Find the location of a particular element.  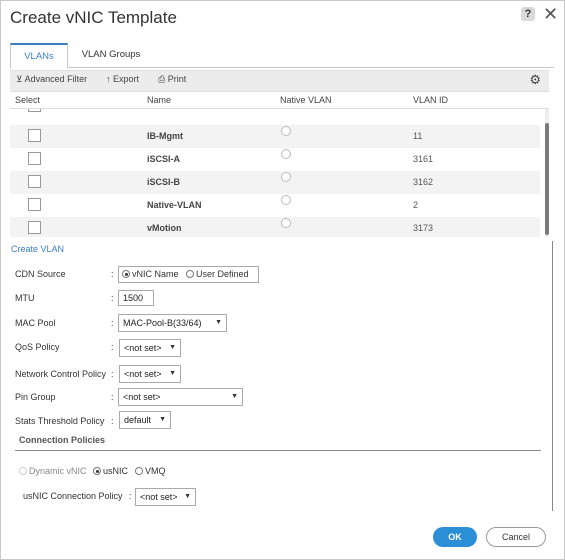

stats-threshold-policy-select: default ▼ is located at coordinates (145, 420).